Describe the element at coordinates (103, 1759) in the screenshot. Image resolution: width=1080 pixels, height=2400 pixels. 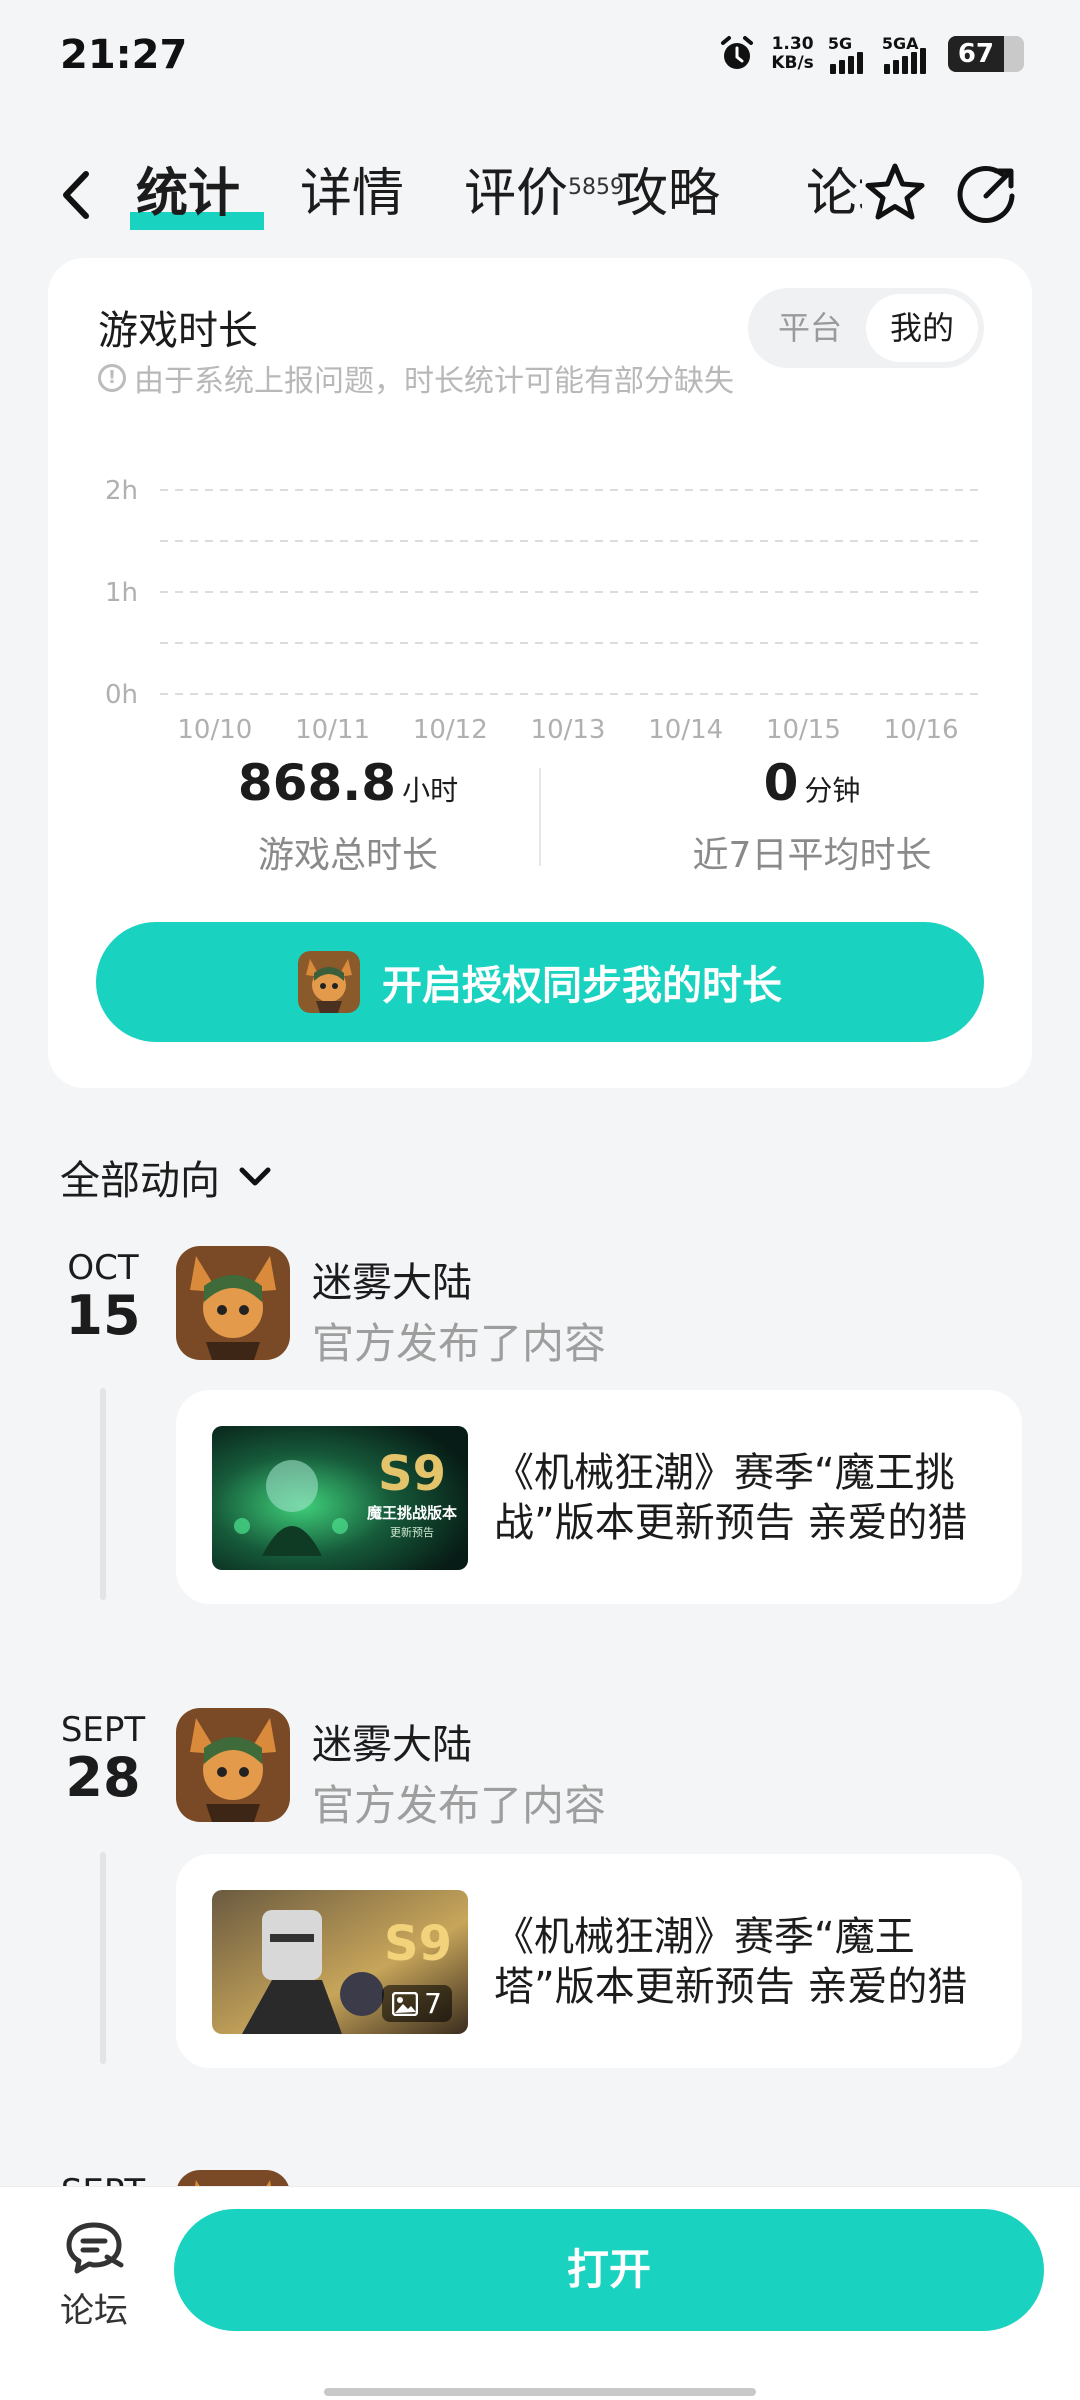
I see `feed-date: SEPT 28` at that location.